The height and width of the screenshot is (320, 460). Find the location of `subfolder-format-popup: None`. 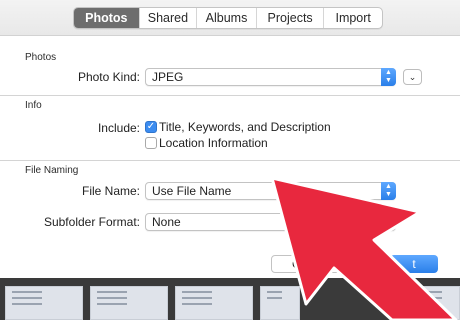

subfolder-format-popup: None is located at coordinates (270, 222).